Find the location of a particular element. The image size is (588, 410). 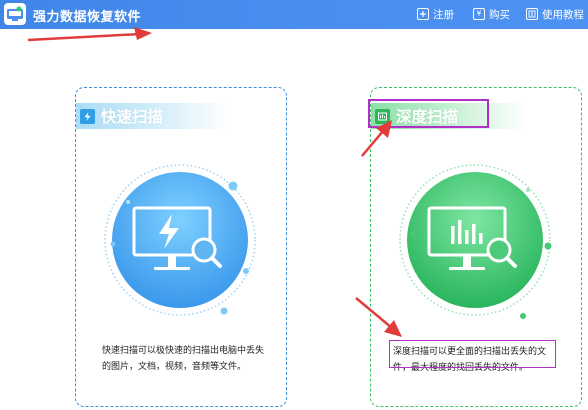

deep-scan-header: 深度扫描 is located at coordinates (448, 116).